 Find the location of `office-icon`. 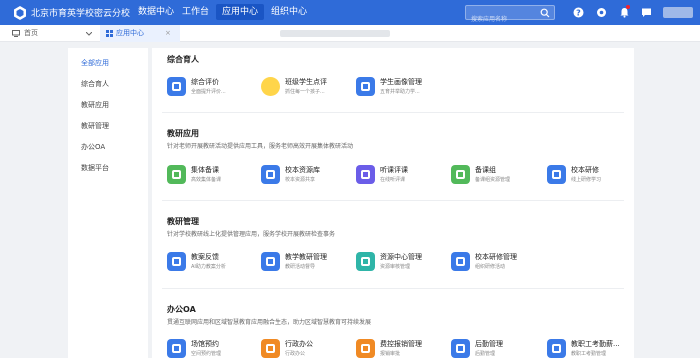

office-icon is located at coordinates (270, 348).